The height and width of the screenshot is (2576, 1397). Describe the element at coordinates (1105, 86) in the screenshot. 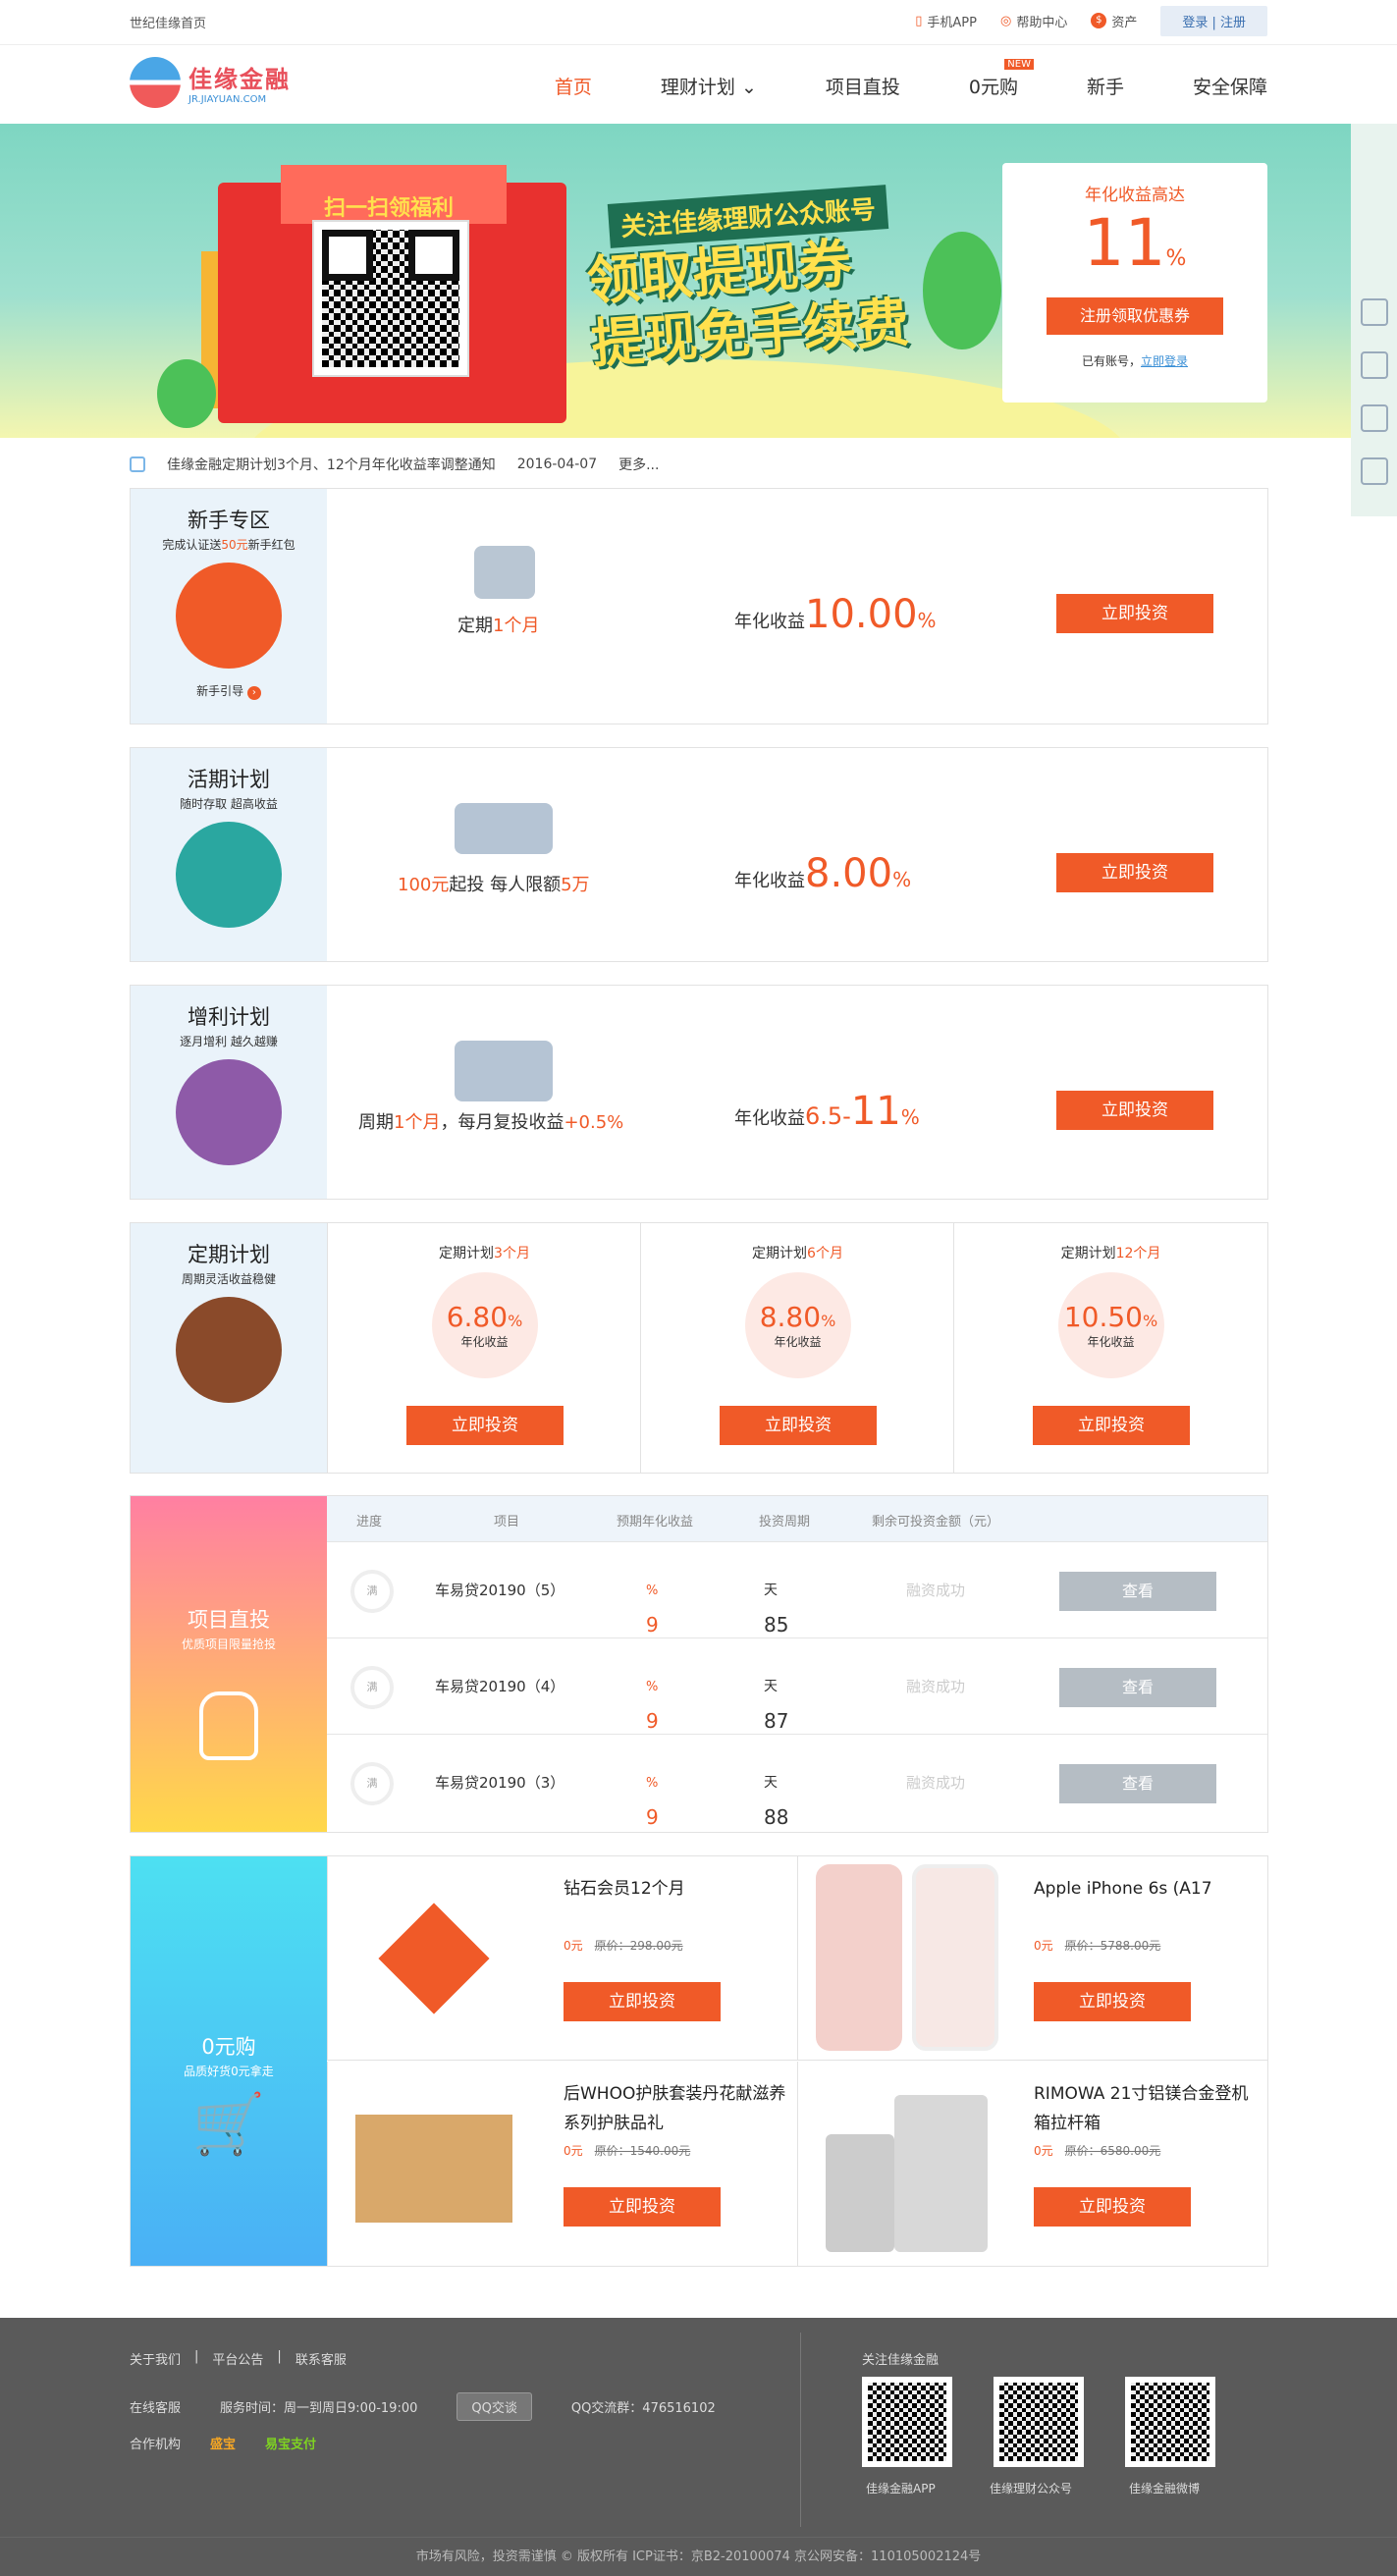

I see `nav-newbie: 新手` at that location.